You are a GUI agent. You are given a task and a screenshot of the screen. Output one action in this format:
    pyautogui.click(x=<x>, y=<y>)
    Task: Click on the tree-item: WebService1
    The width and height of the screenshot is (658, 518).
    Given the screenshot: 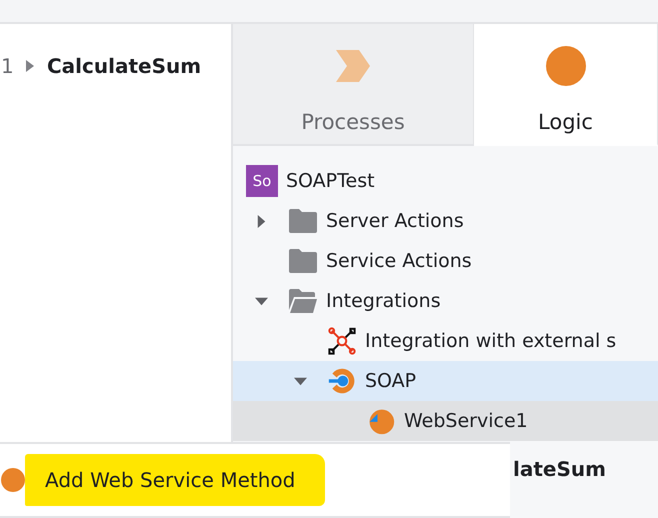 What is the action you would take?
    pyautogui.click(x=466, y=421)
    